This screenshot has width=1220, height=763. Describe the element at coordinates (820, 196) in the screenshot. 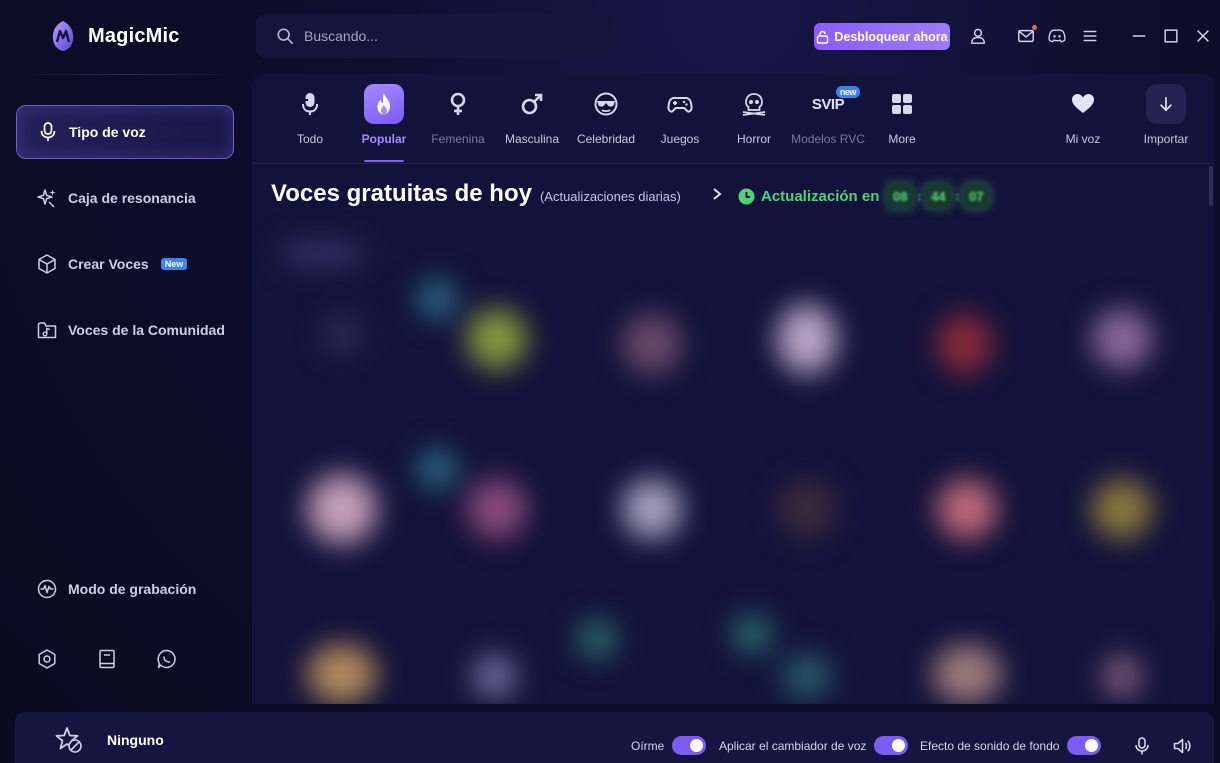

I see `update-label: Actualización en` at that location.